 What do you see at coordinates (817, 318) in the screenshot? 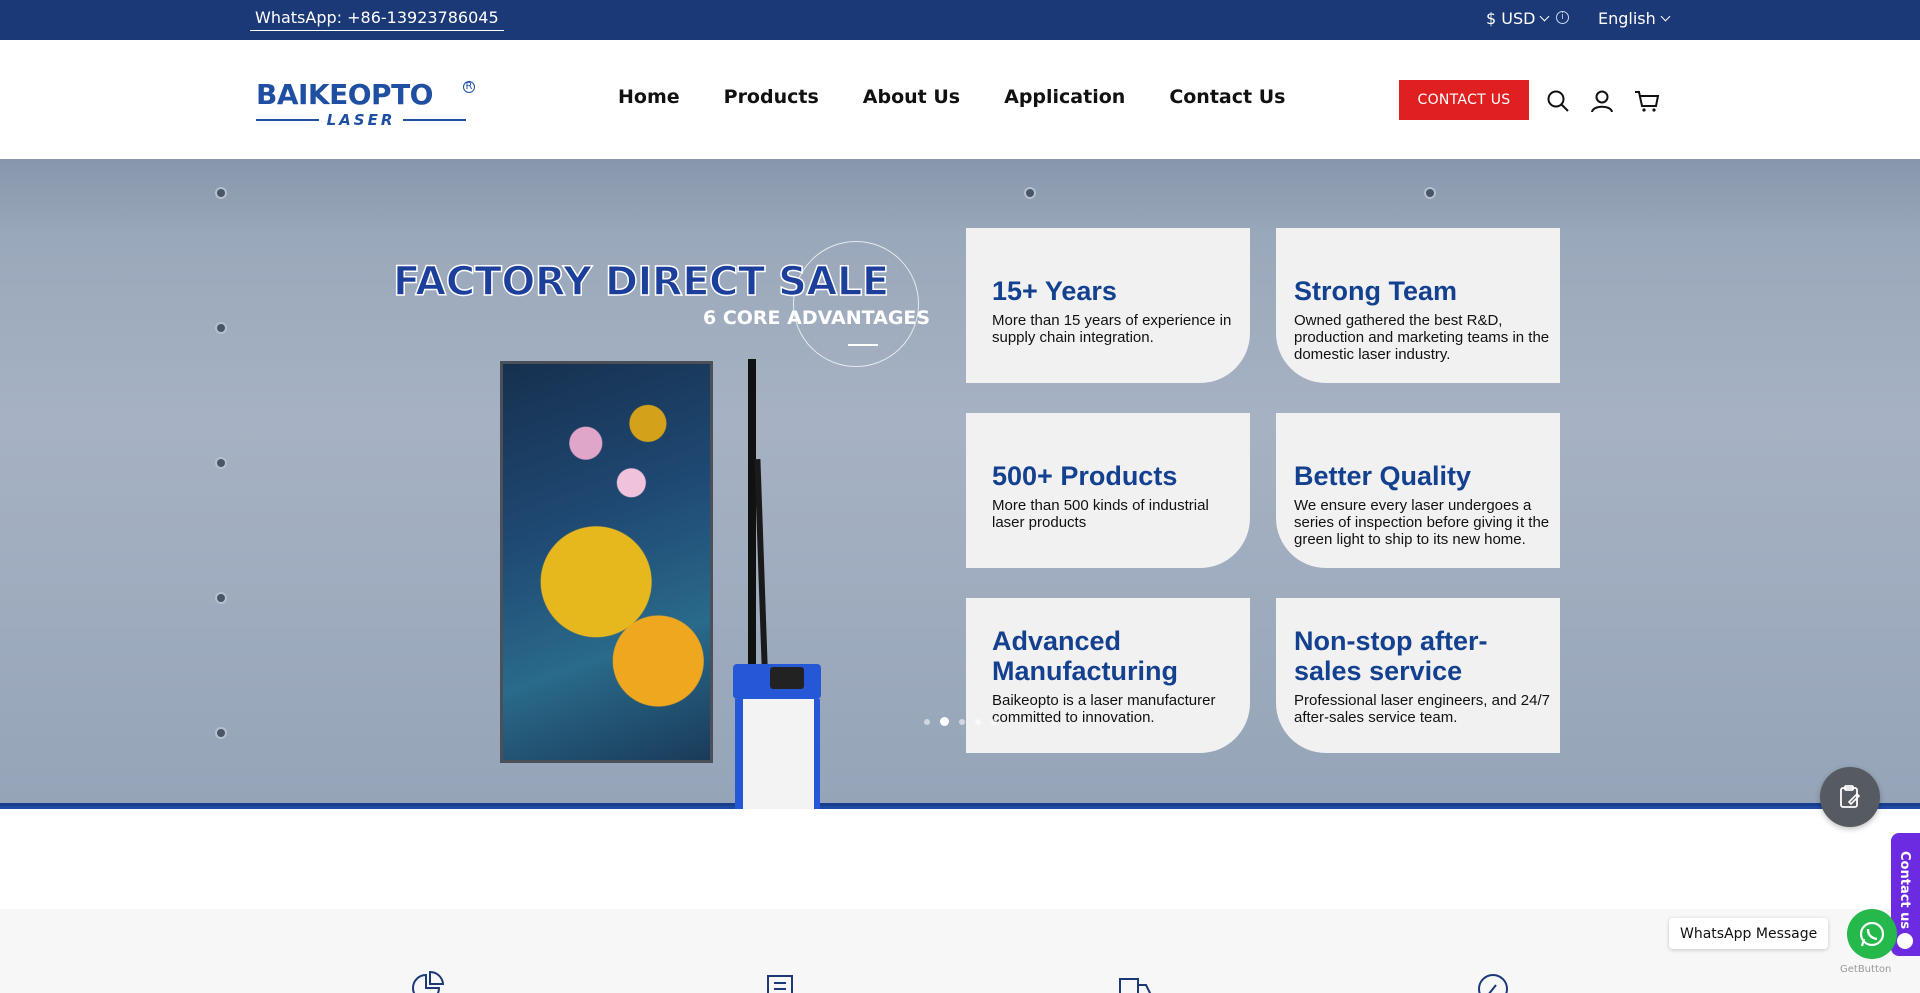
I see `hero-subtitle: 6 CORE ADVANTAGES` at bounding box center [817, 318].